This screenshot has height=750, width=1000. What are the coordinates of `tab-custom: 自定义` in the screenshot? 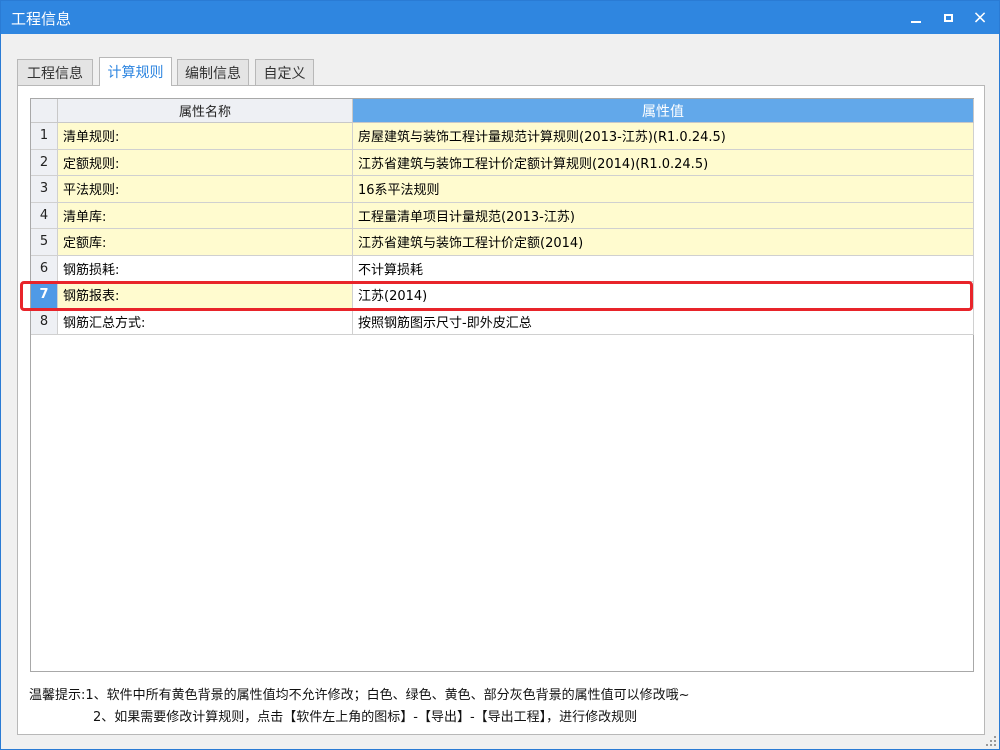 It's located at (284, 72).